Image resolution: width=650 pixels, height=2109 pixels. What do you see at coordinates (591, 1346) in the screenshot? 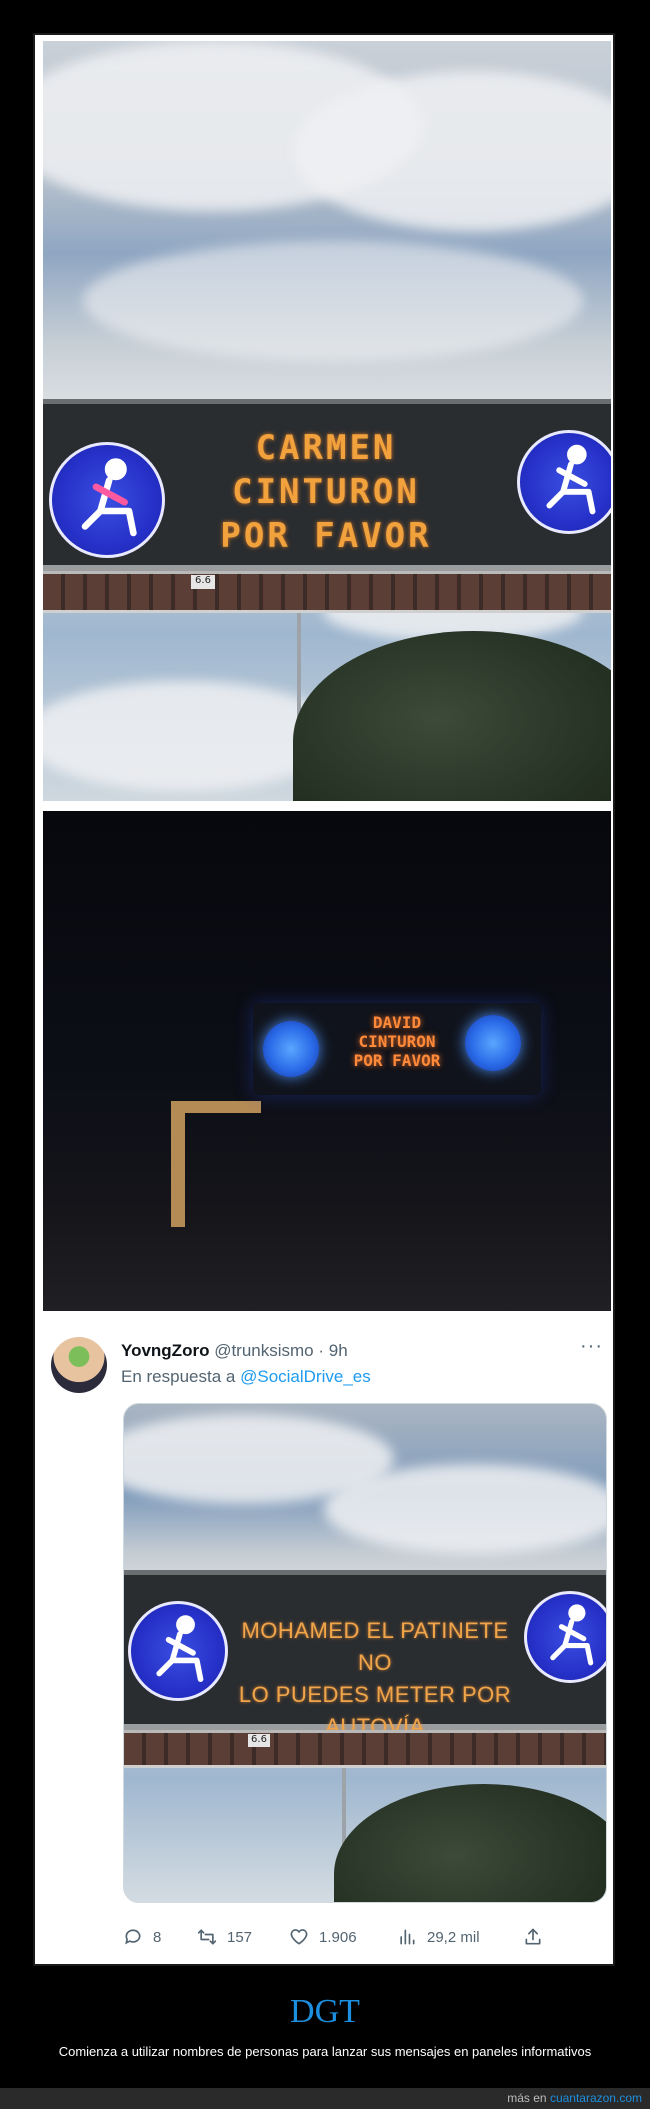
I see `more-options-icon: ···` at bounding box center [591, 1346].